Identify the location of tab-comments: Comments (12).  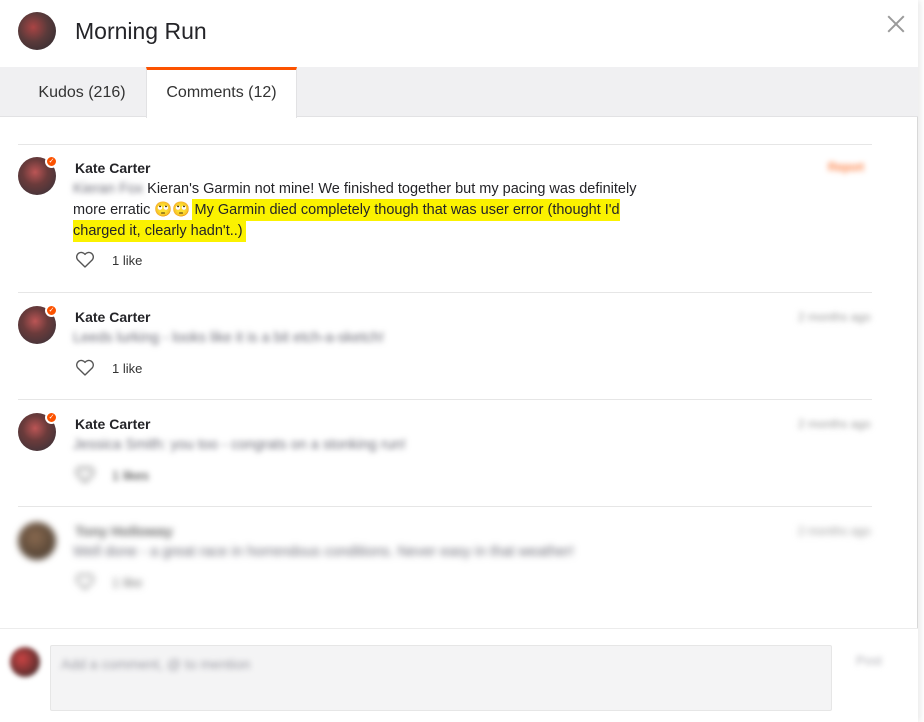
(221, 92).